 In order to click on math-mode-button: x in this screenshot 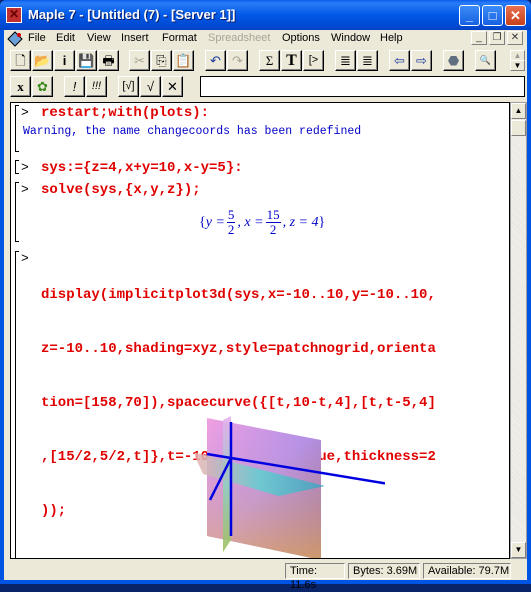, I will do `click(20, 86)`.